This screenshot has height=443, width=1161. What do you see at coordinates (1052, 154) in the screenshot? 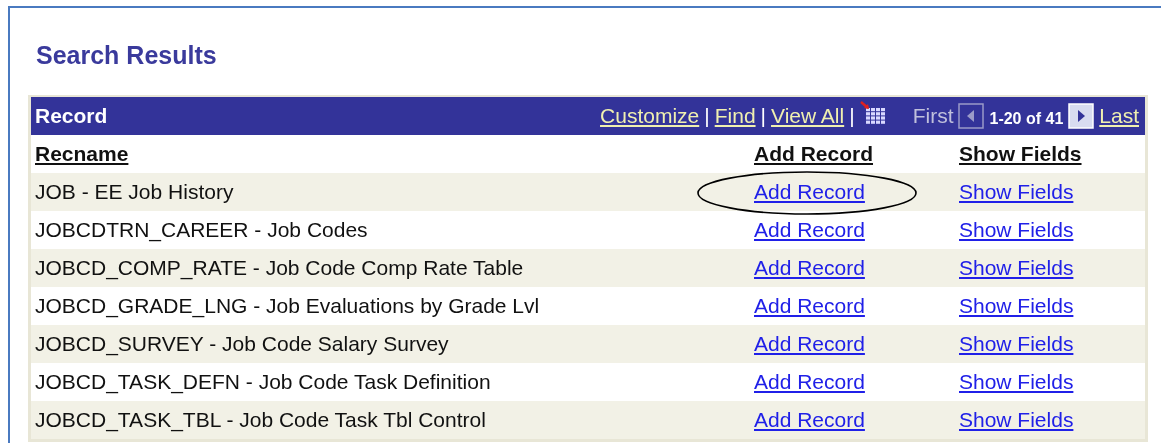
I see `column-header: Show Fields` at bounding box center [1052, 154].